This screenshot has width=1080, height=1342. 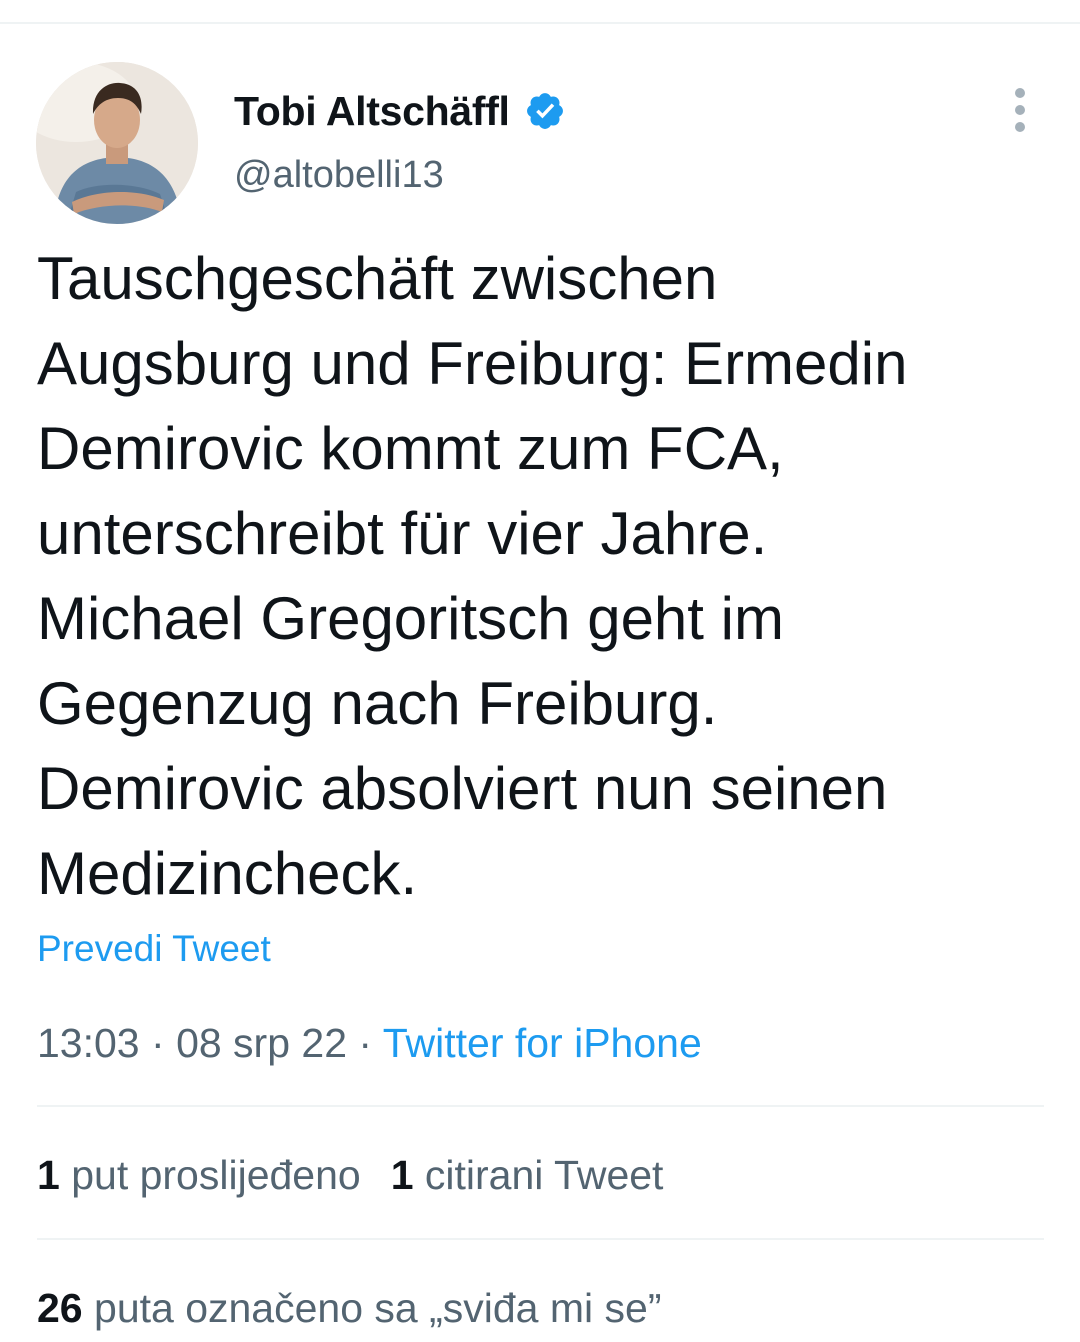 What do you see at coordinates (410, 618) in the screenshot?
I see `tweet-text-line: Michael Gregoritsch geht im` at bounding box center [410, 618].